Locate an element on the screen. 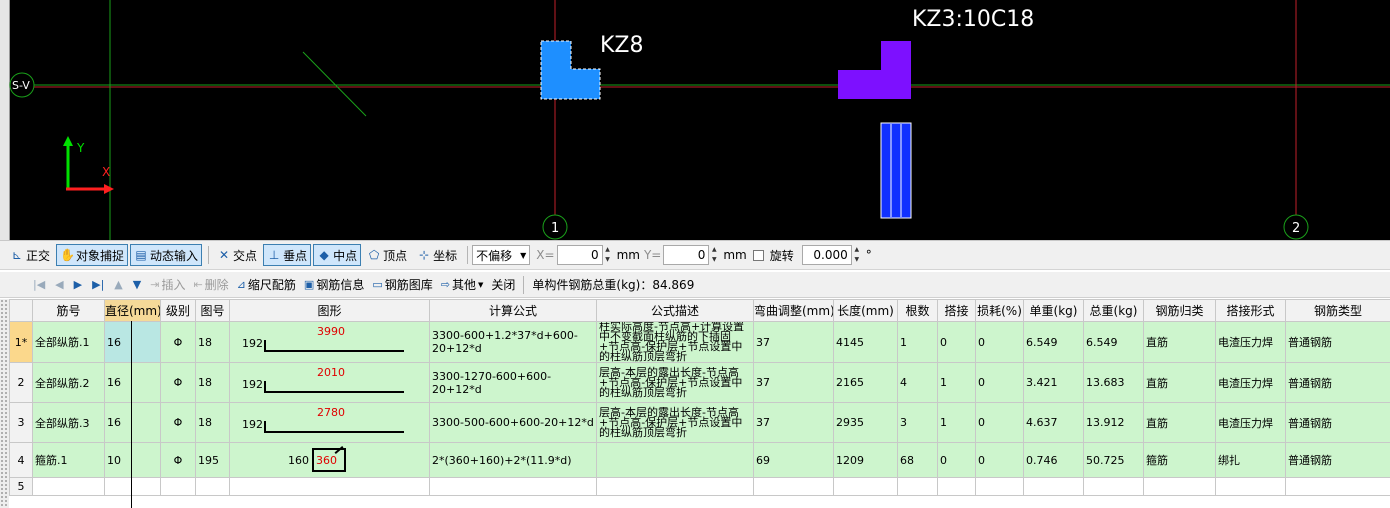  cell-unit-weight: 0.746 is located at coordinates (1053, 460).